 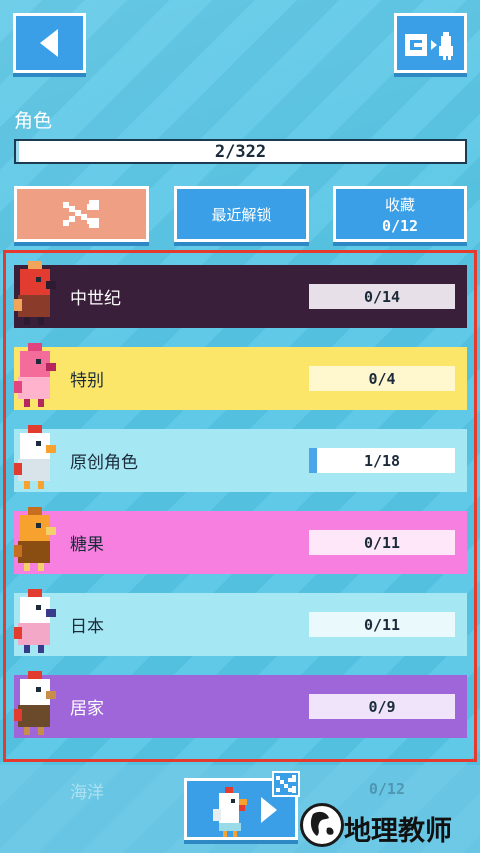 What do you see at coordinates (398, 831) in the screenshot?
I see `watermark-text: 地理教师` at bounding box center [398, 831].